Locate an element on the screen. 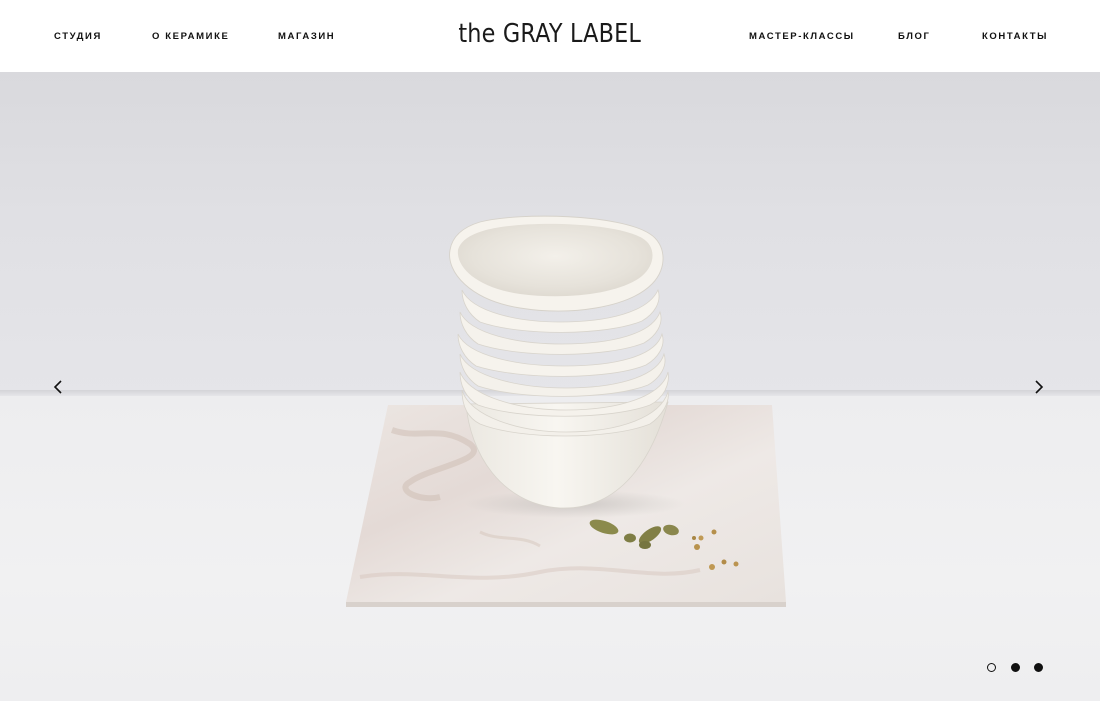 The width and height of the screenshot is (1100, 701). slider-prev-button is located at coordinates (59, 387).